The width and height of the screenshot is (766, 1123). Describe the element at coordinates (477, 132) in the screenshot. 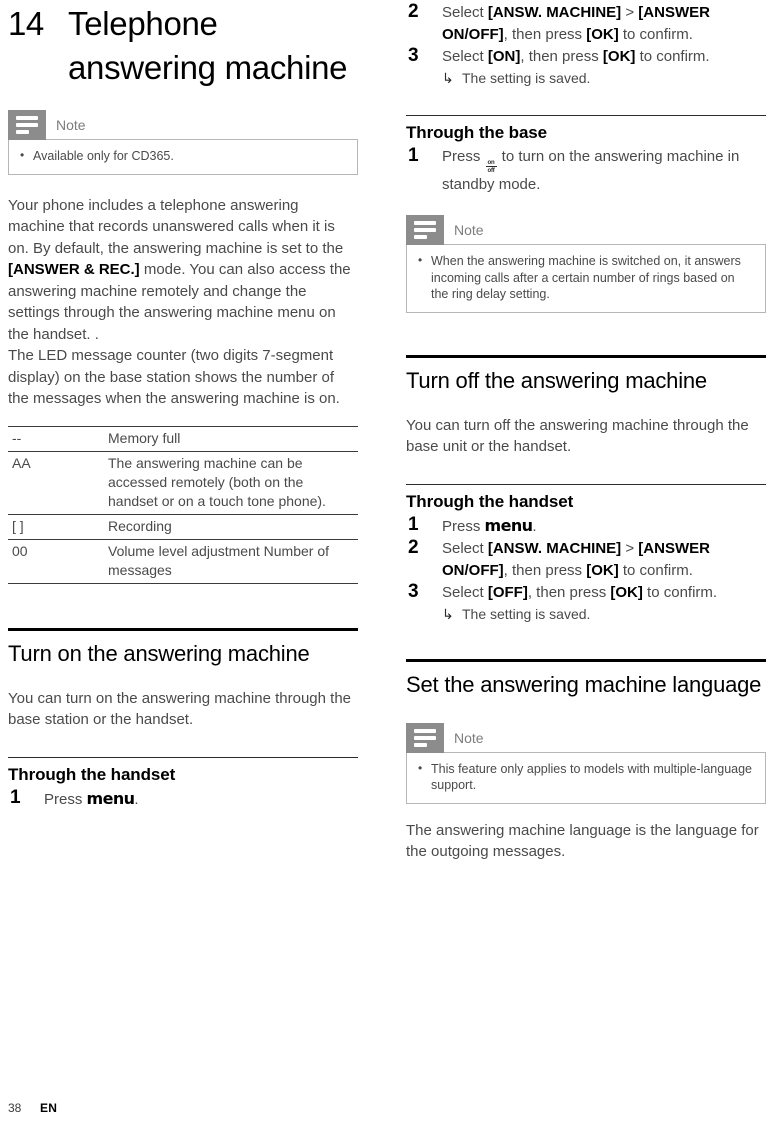

I see `heading-through-base: Through the base` at that location.